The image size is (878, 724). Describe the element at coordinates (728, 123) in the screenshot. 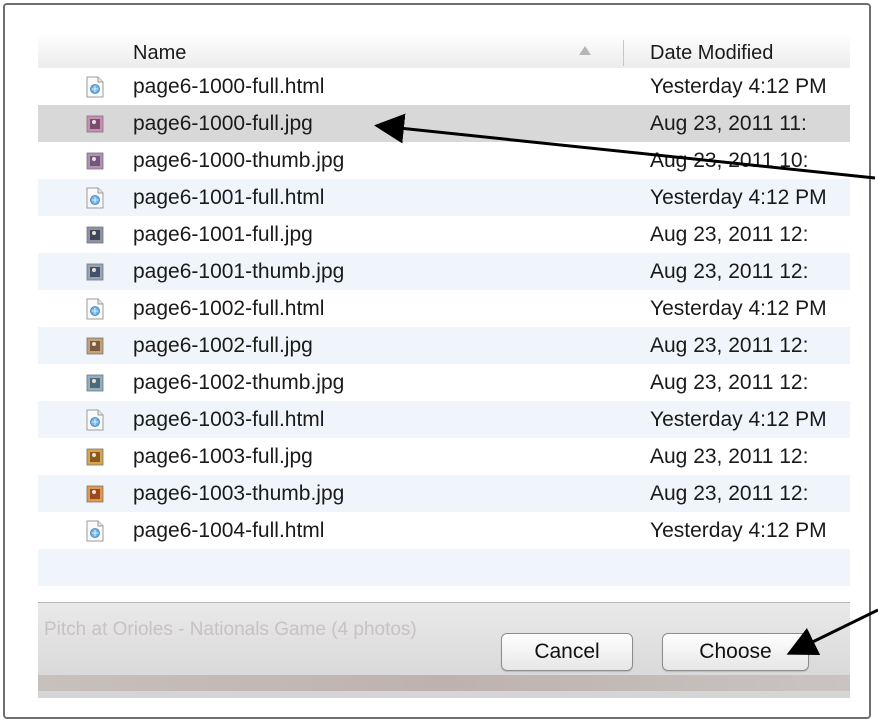

I see `file-date-modified: Aug 23, 2011 11:` at that location.